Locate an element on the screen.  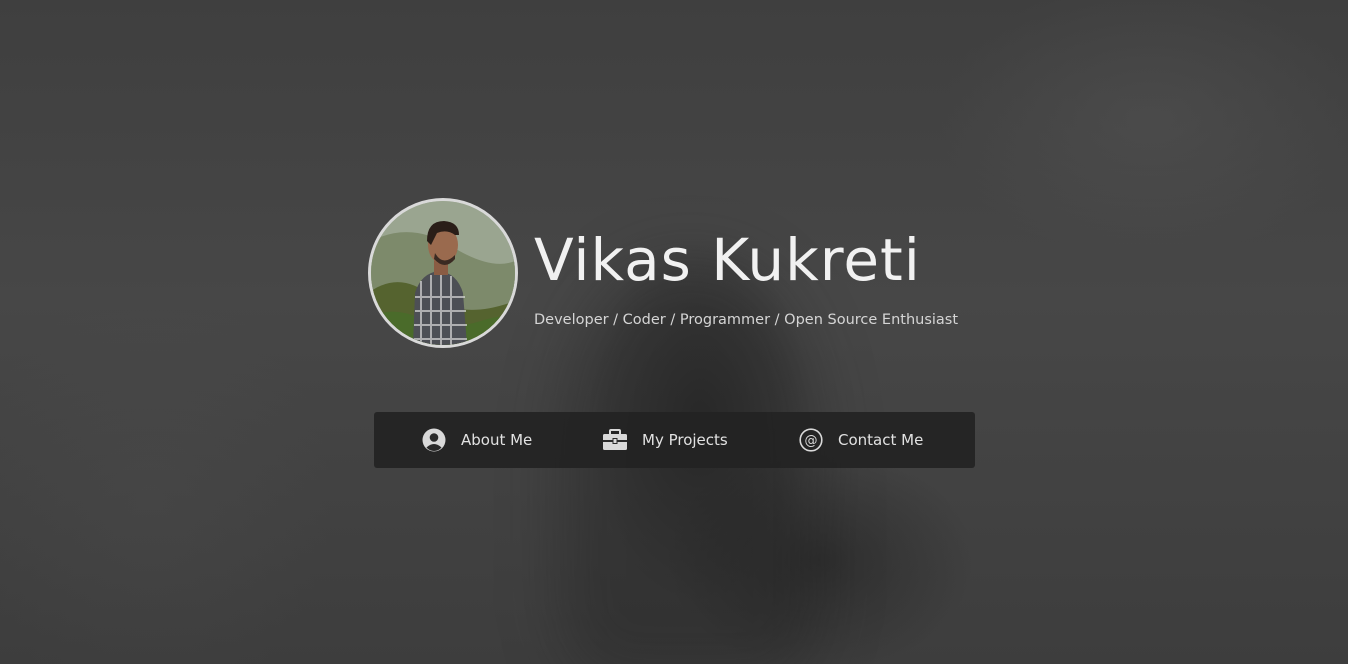
nav-my-projects-label: My Projects is located at coordinates (685, 440).